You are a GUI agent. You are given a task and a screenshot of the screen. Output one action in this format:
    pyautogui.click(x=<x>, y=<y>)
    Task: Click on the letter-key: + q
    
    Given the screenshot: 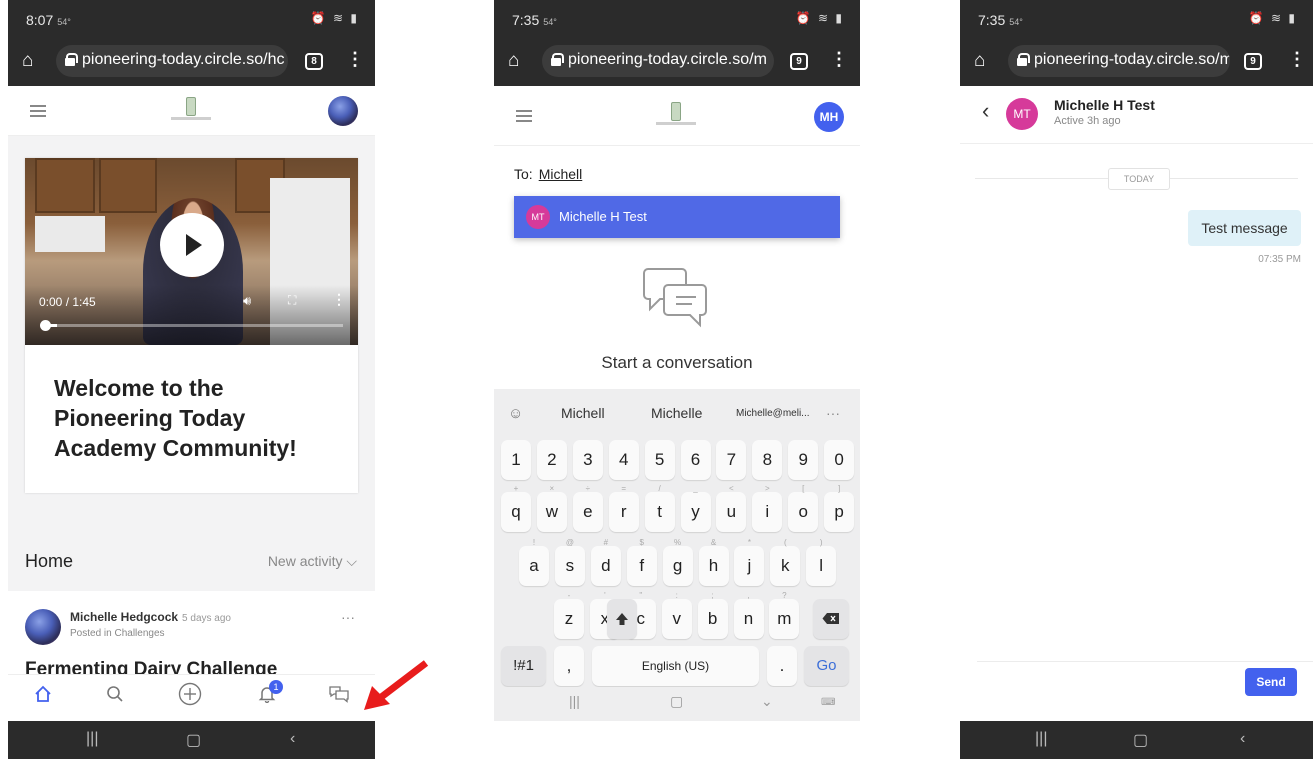 What is the action you would take?
    pyautogui.click(x=516, y=508)
    